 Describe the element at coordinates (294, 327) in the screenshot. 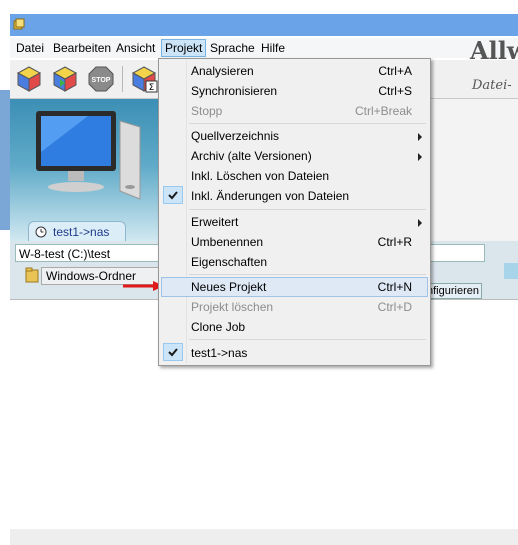

I see `menu-item-clone-job: Clone Job` at that location.